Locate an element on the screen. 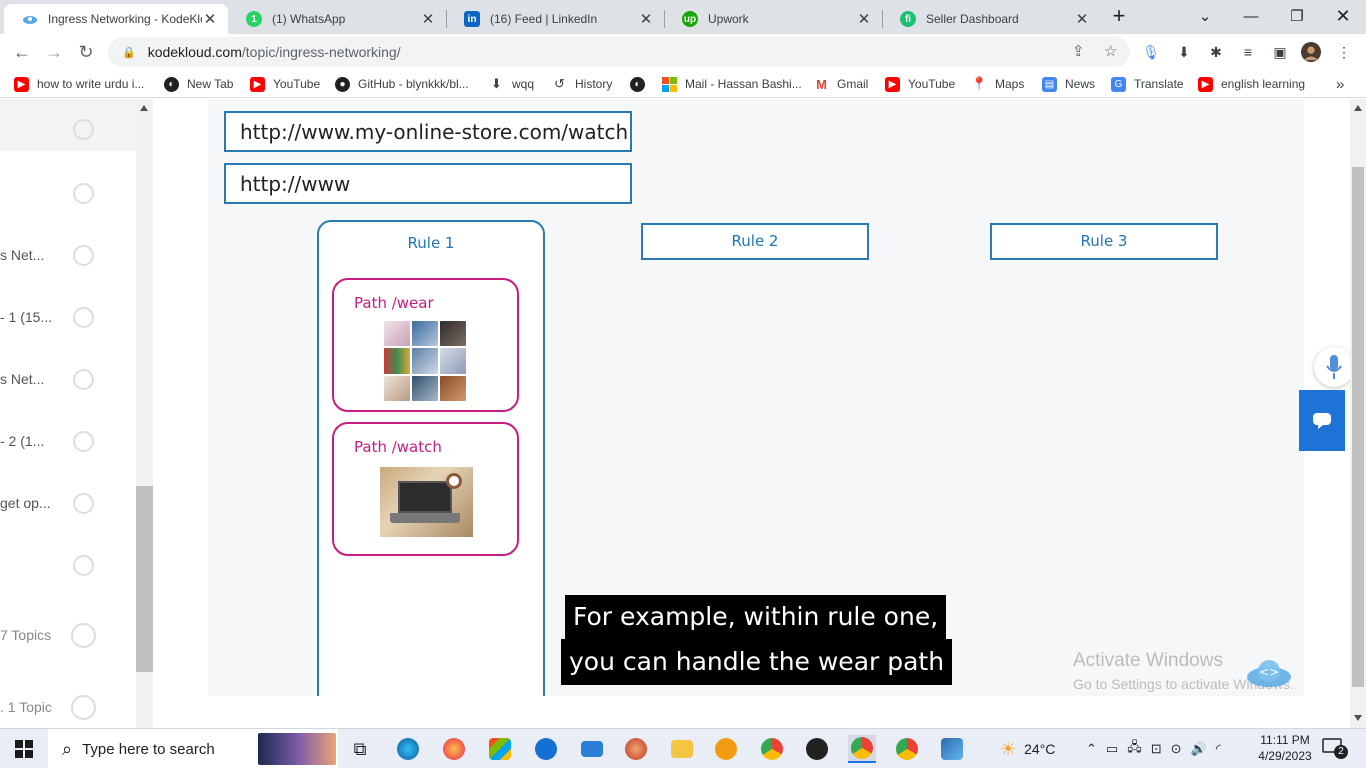  tab-linkedin: in (16) Feed | LinkedIn ✕ is located at coordinates (555, 19).